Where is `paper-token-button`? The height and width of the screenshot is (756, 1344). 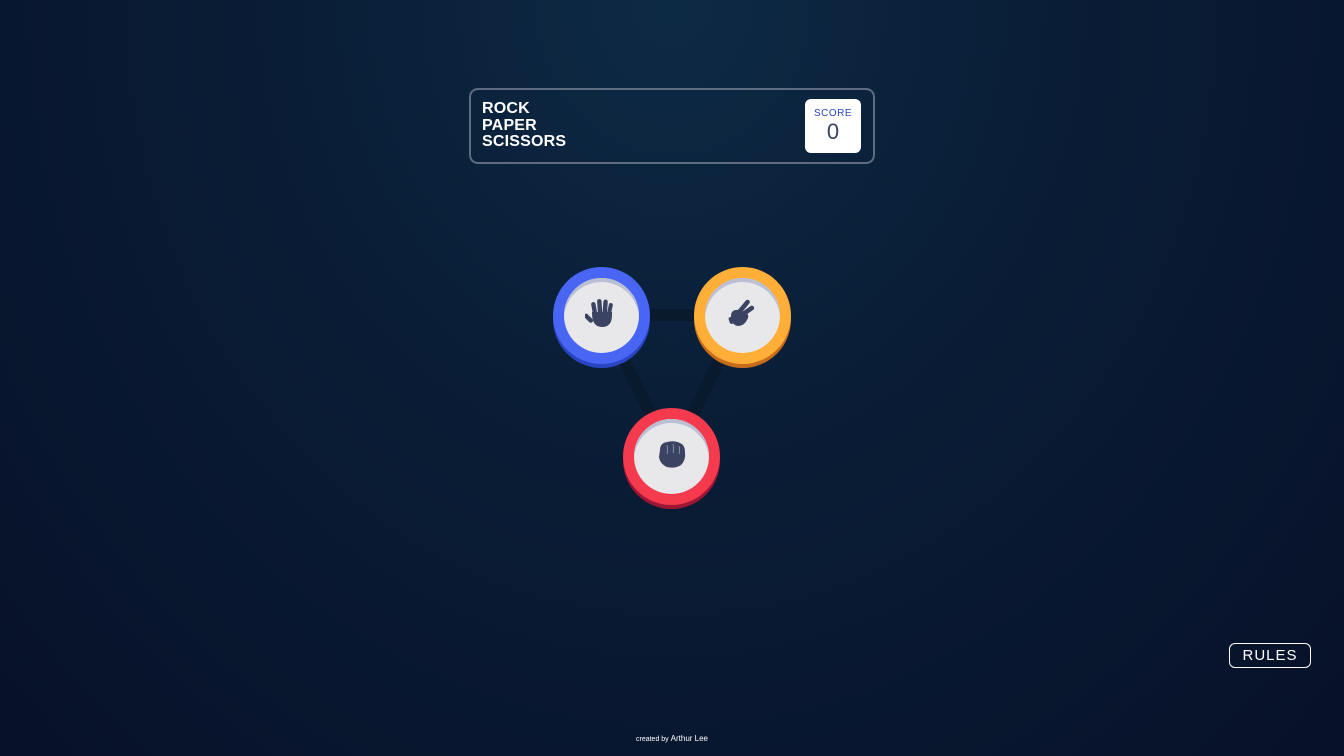
paper-token-button is located at coordinates (601, 317).